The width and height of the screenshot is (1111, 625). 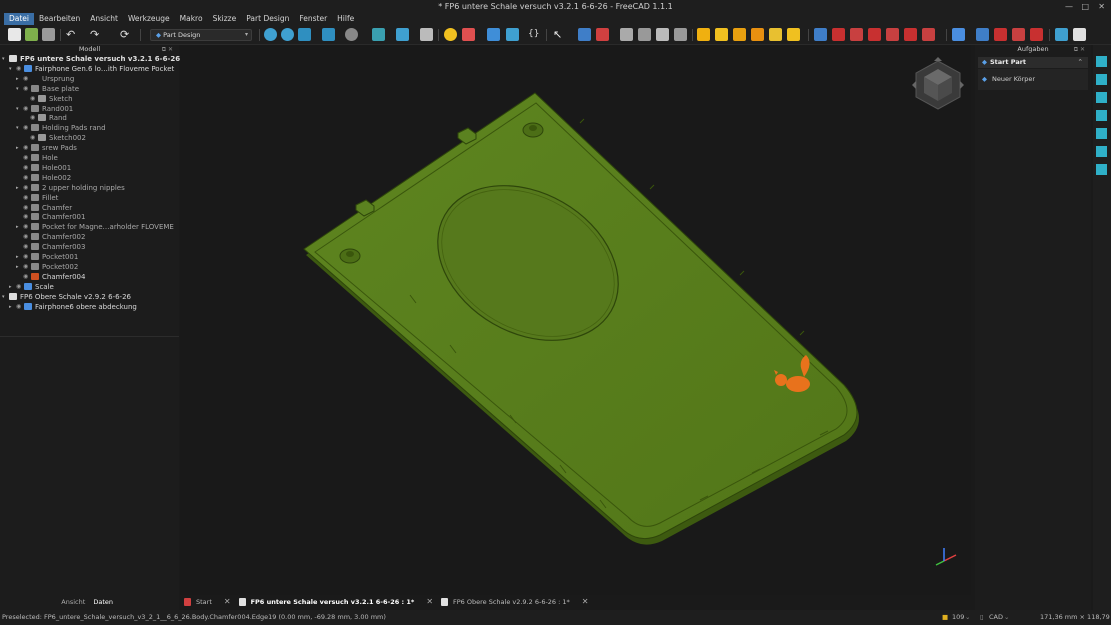 What do you see at coordinates (739, 34) in the screenshot?
I see `additive-loft-icon` at bounding box center [739, 34].